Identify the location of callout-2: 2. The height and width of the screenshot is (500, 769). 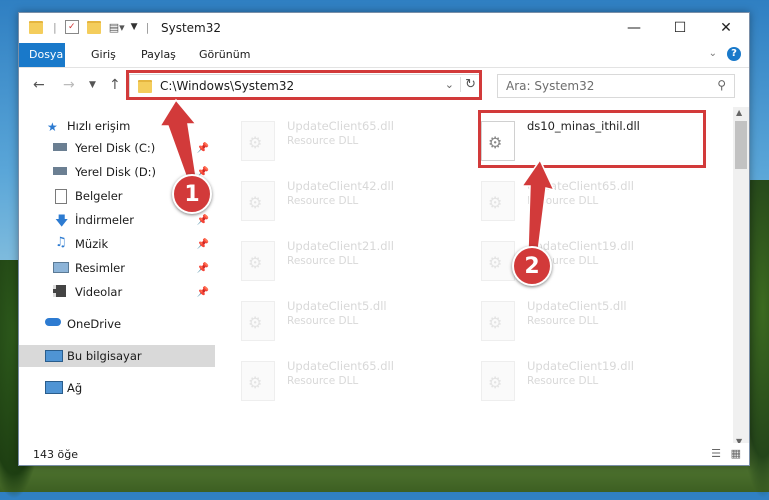
(532, 266).